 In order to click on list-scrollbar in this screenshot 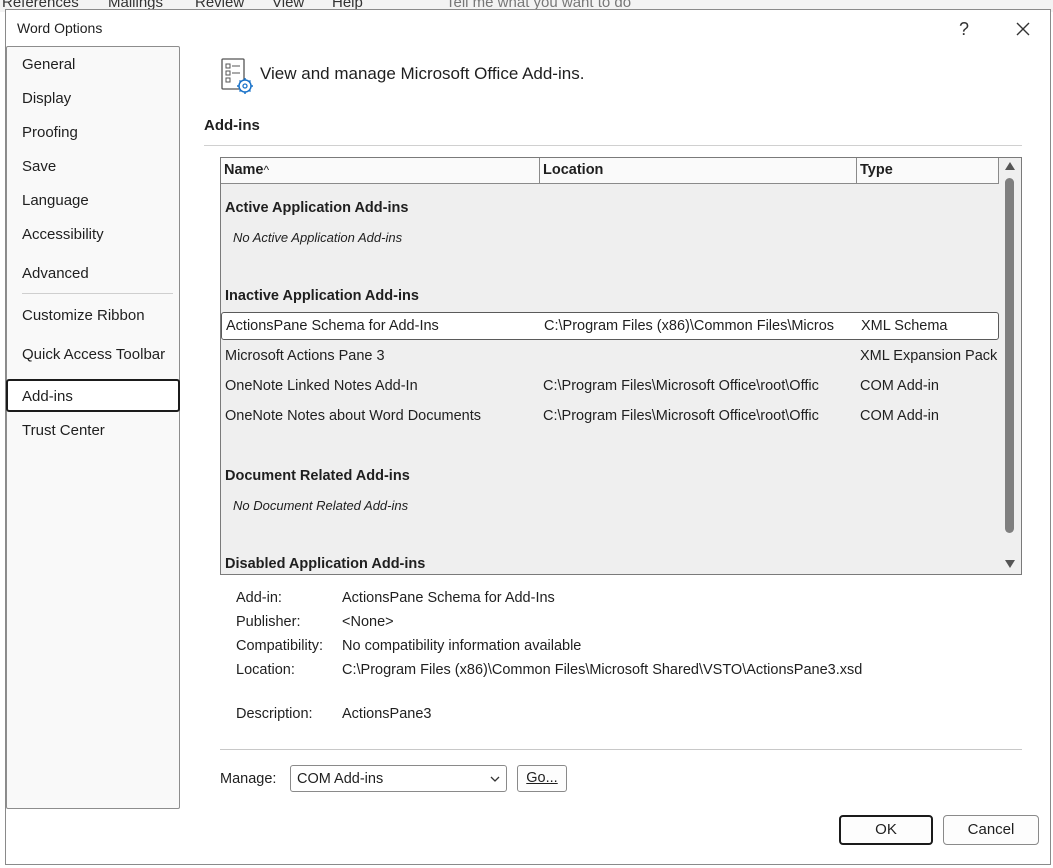, I will do `click(1010, 366)`.